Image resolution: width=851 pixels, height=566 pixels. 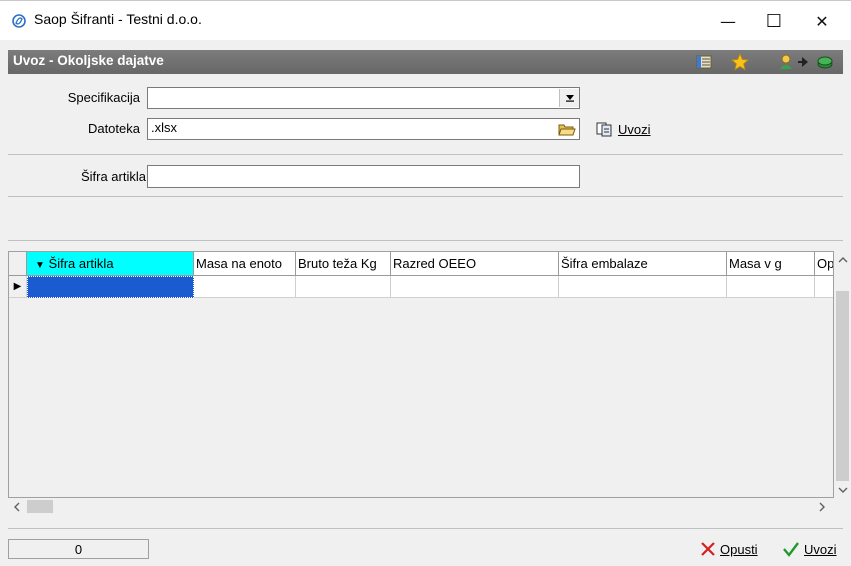 I want to click on current-row-indicator-icon: ▶, so click(x=18, y=287).